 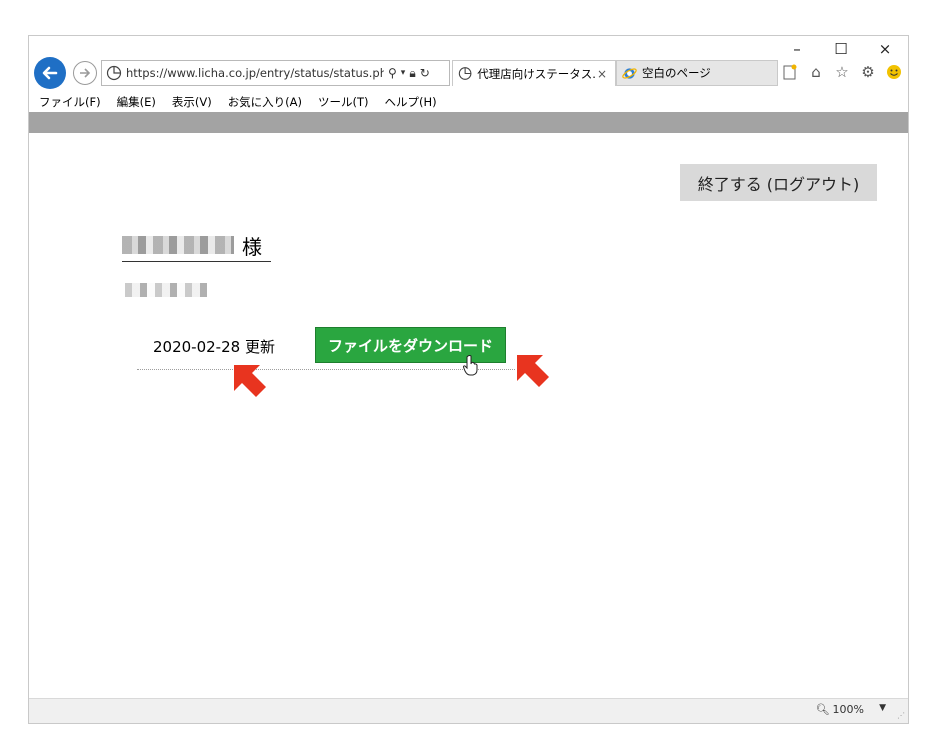 What do you see at coordinates (343, 102) in the screenshot?
I see `menu-tools: ツール(T)` at bounding box center [343, 102].